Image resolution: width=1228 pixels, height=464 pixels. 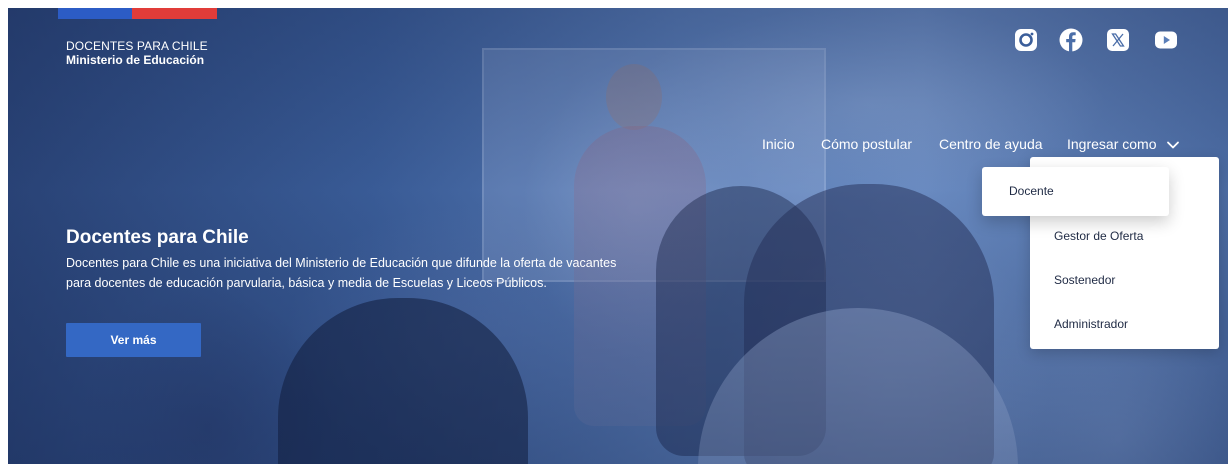 I want to click on flag-stripe, so click(x=137, y=13).